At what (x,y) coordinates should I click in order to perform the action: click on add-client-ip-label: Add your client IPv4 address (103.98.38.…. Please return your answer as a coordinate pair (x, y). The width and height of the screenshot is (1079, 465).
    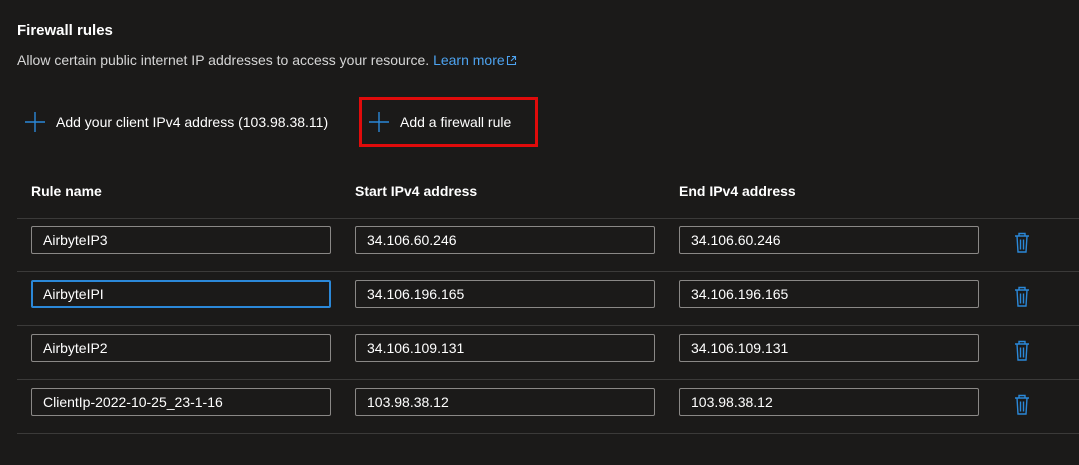
    Looking at the image, I should click on (192, 122).